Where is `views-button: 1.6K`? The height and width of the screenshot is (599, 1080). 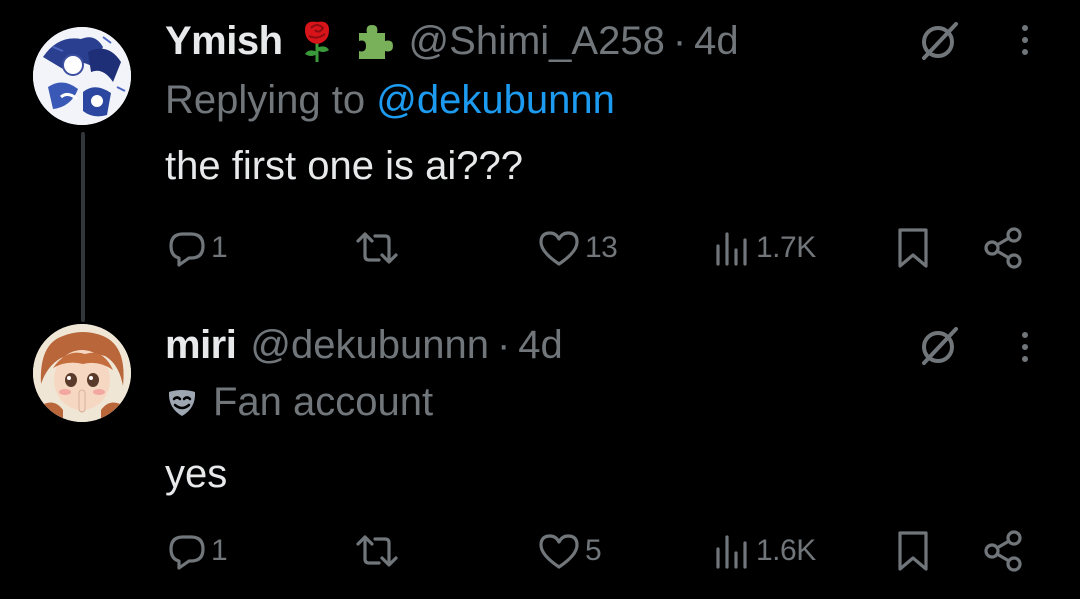
views-button: 1.6K is located at coordinates (764, 551).